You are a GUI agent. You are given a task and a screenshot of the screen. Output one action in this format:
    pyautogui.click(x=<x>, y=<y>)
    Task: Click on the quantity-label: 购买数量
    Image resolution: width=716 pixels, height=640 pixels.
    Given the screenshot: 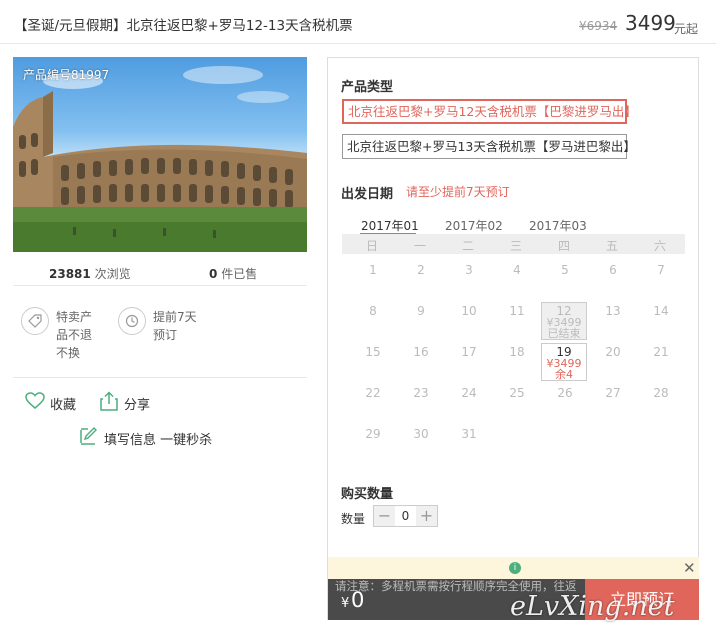 What is the action you would take?
    pyautogui.click(x=367, y=494)
    